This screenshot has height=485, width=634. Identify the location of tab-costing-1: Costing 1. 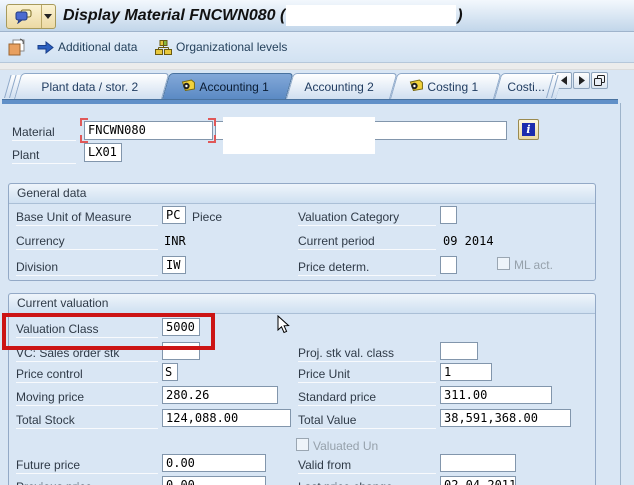
(446, 86).